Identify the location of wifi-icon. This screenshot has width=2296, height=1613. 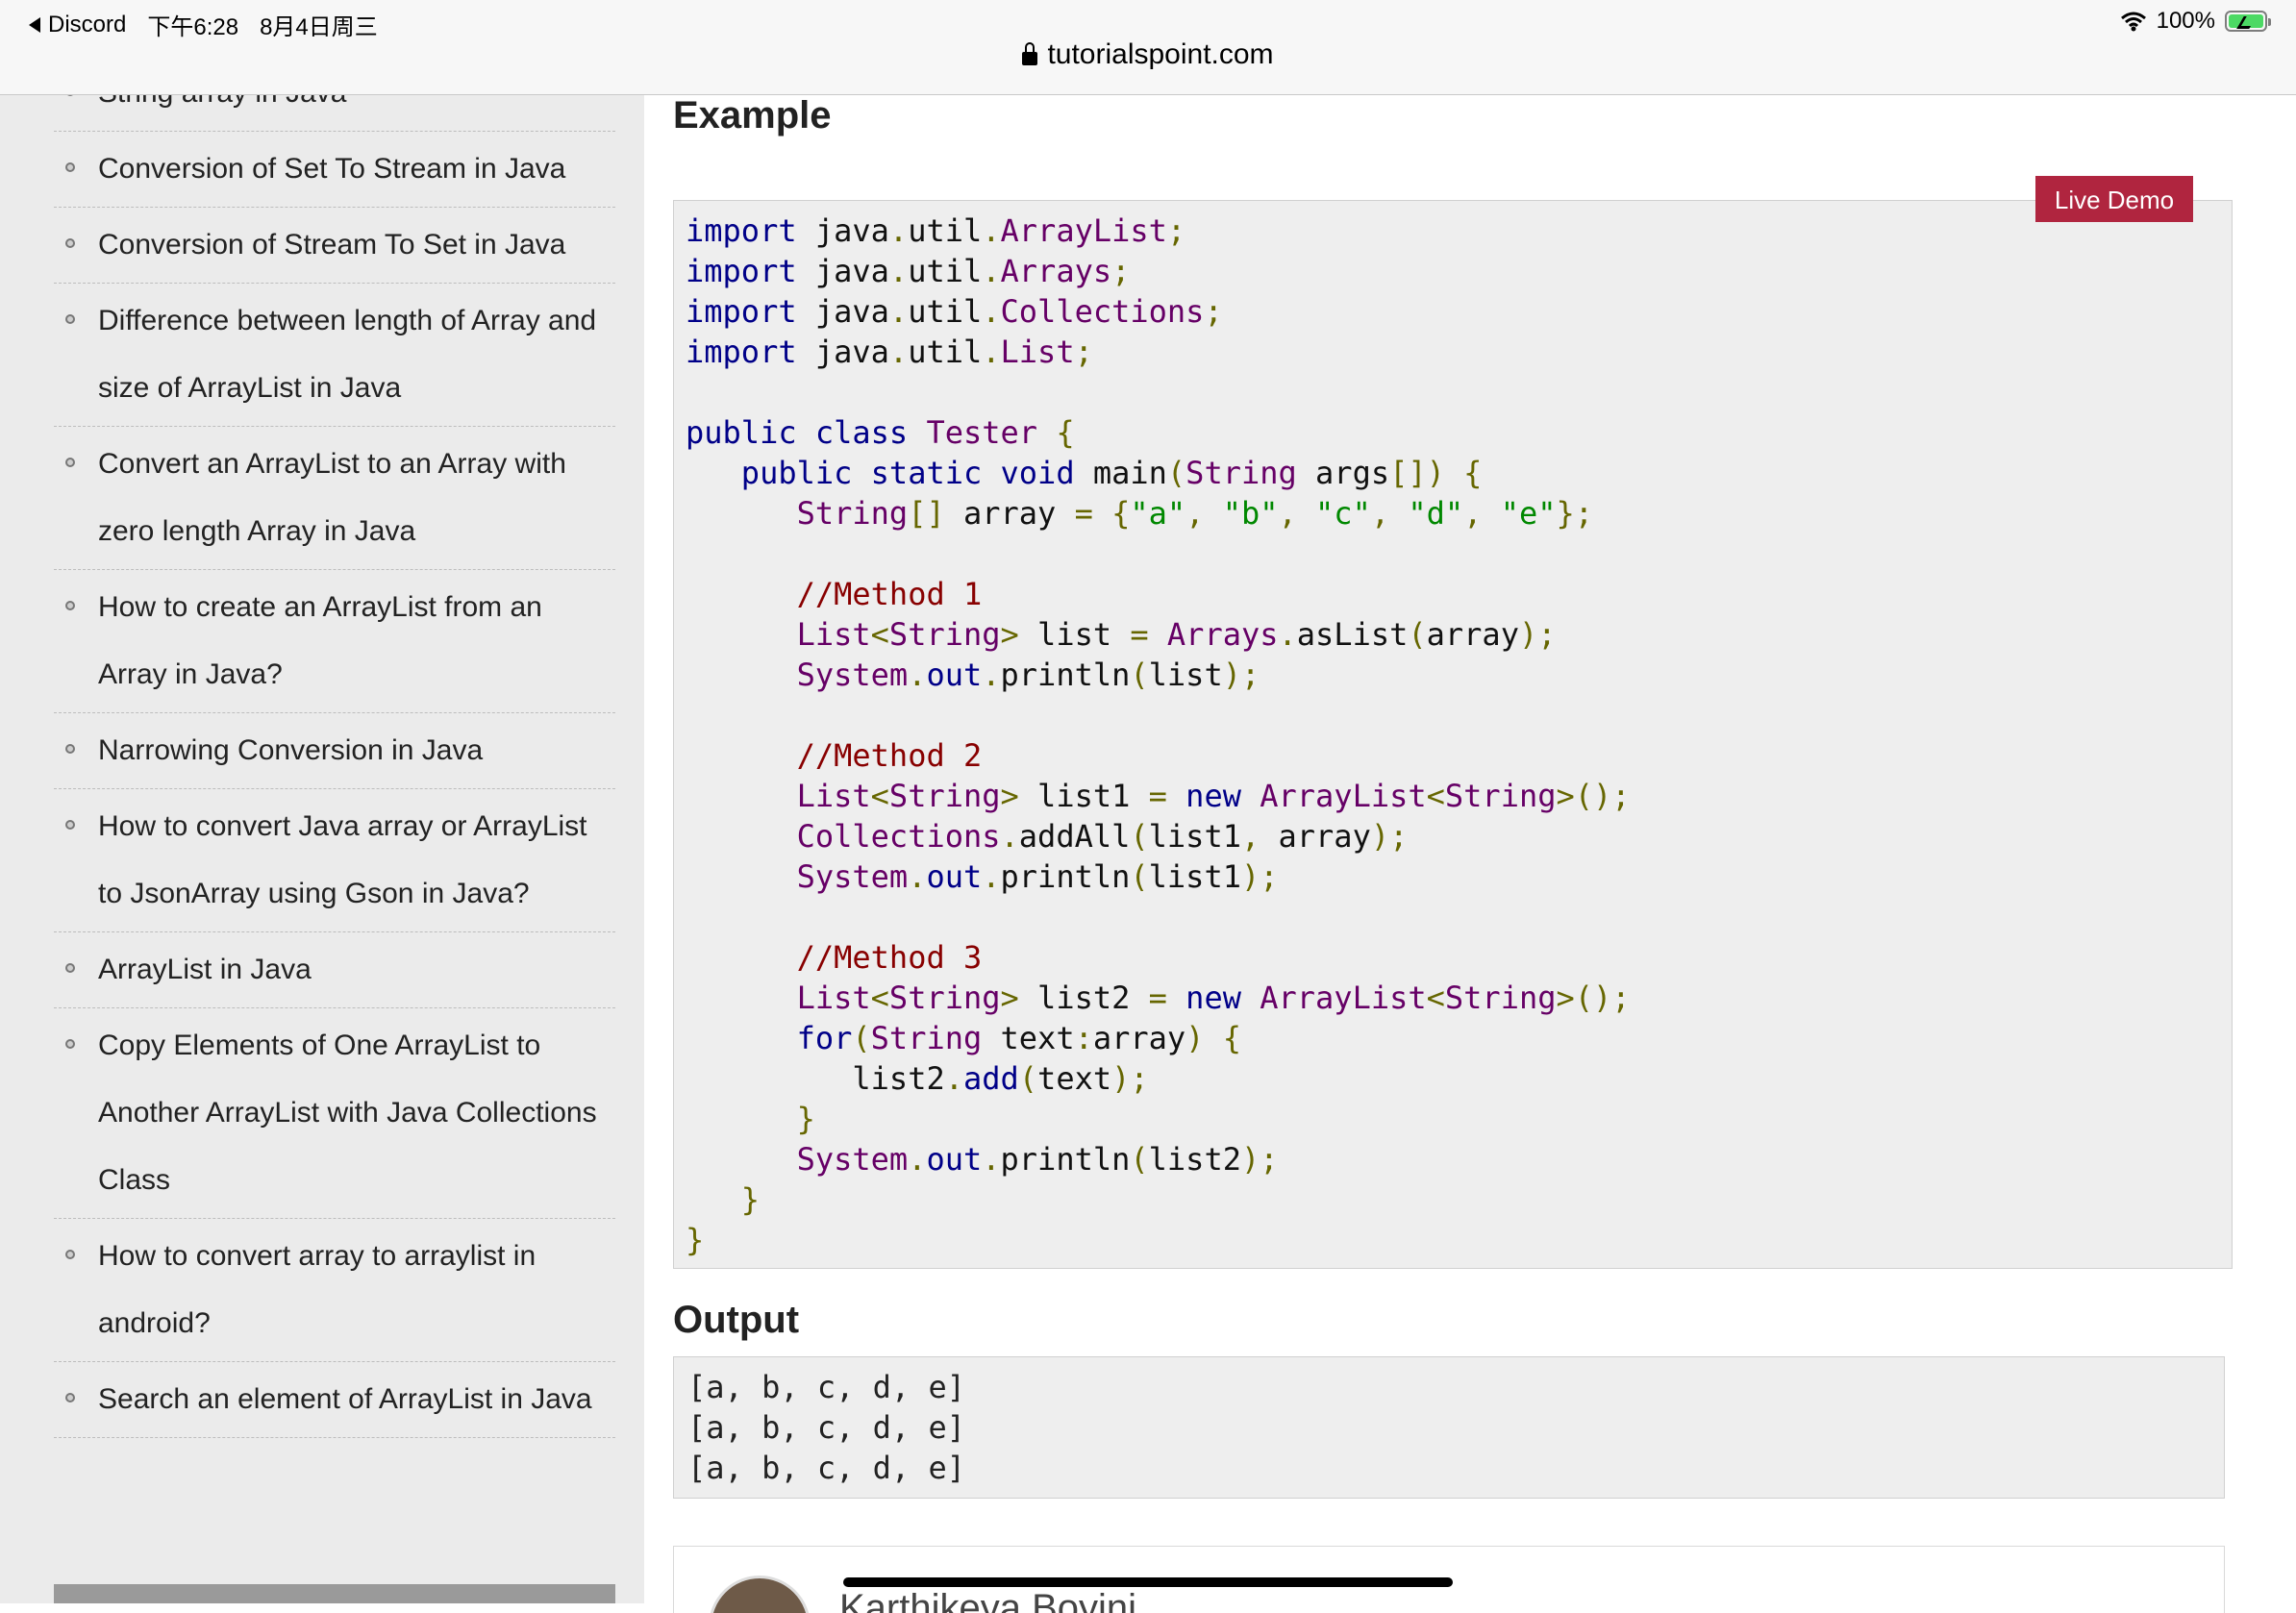
(2133, 22).